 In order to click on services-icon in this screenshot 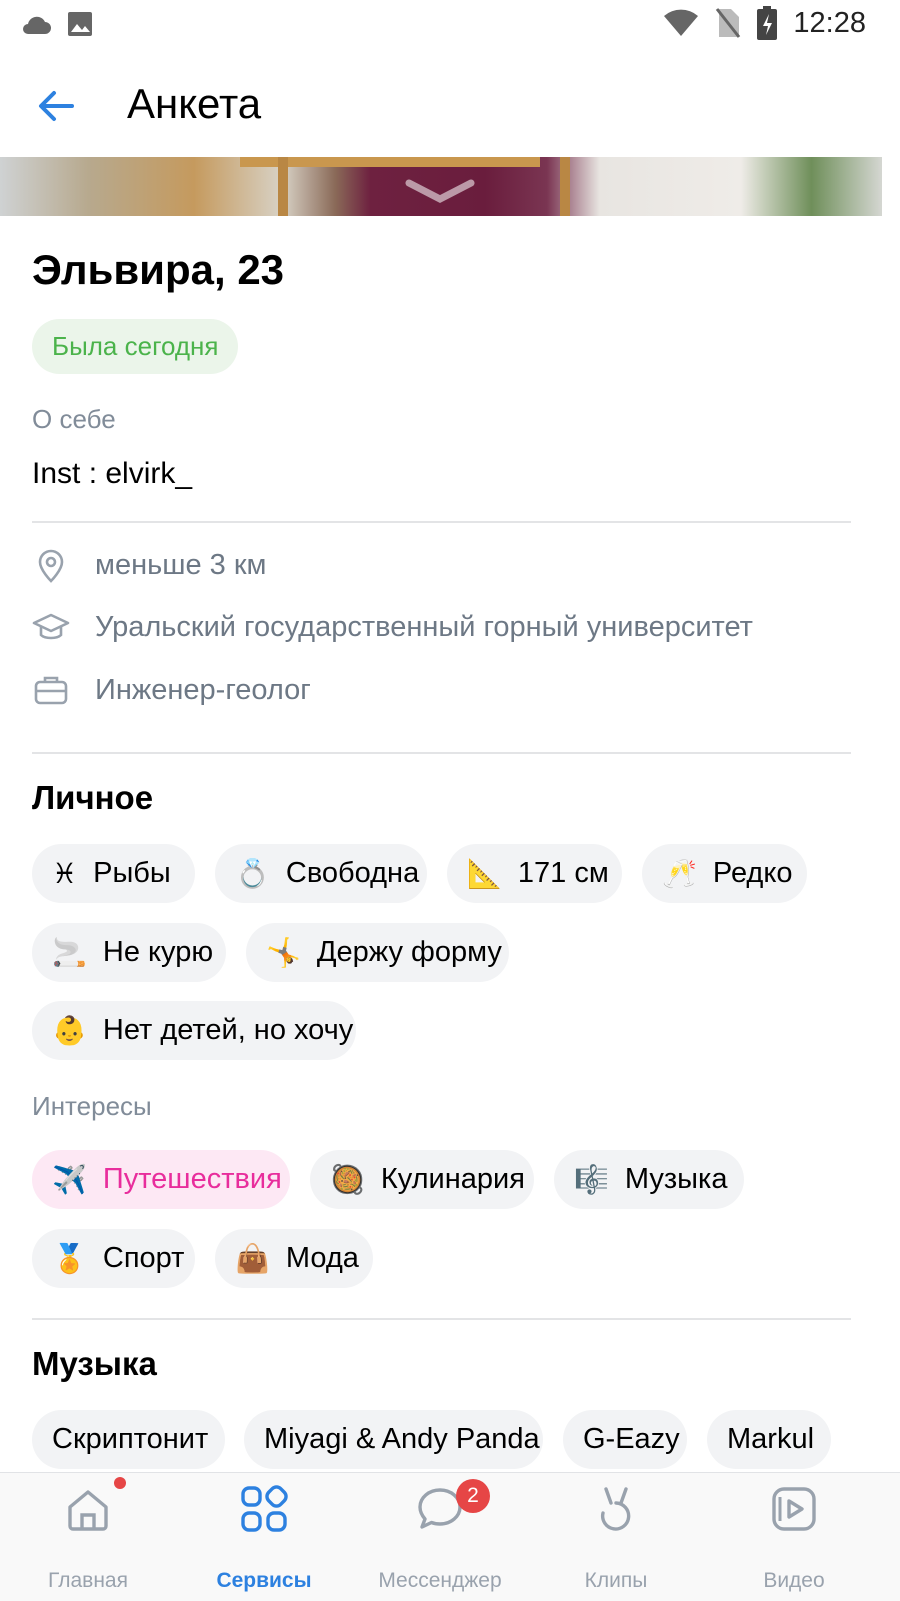, I will do `click(264, 1508)`.